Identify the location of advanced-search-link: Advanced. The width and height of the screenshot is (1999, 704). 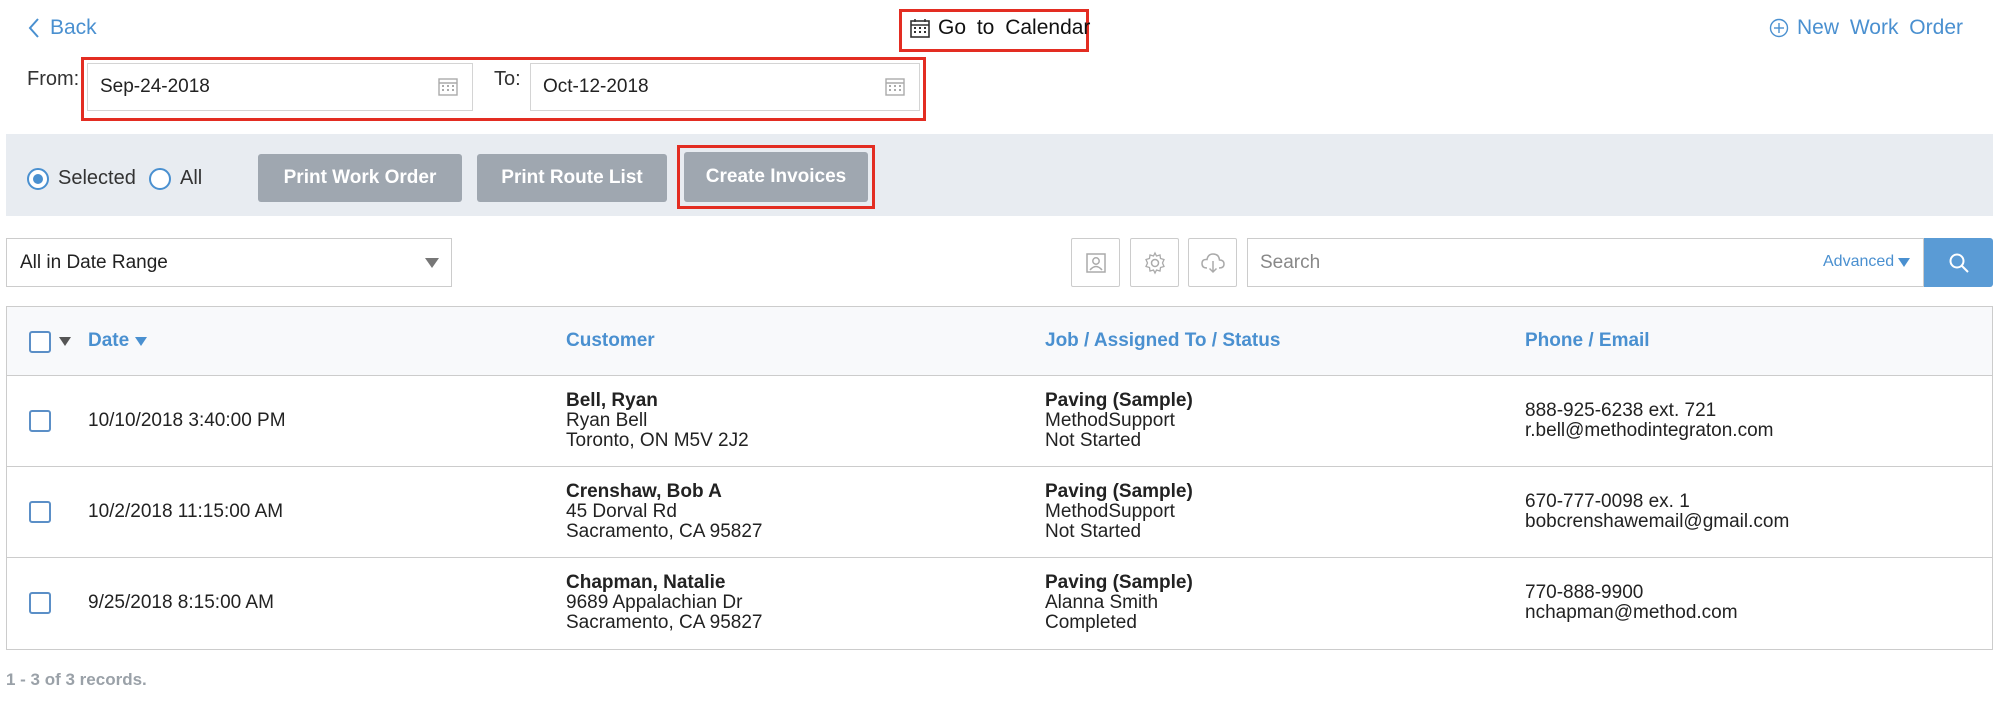
(1867, 262).